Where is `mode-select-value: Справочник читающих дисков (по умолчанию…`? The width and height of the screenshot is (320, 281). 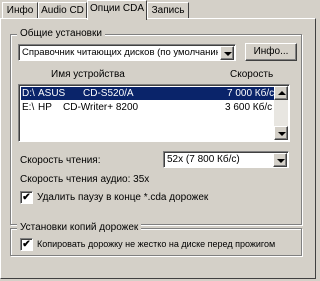 mode-select-value: Справочник читающих дисков (по умолчанию… is located at coordinates (120, 52).